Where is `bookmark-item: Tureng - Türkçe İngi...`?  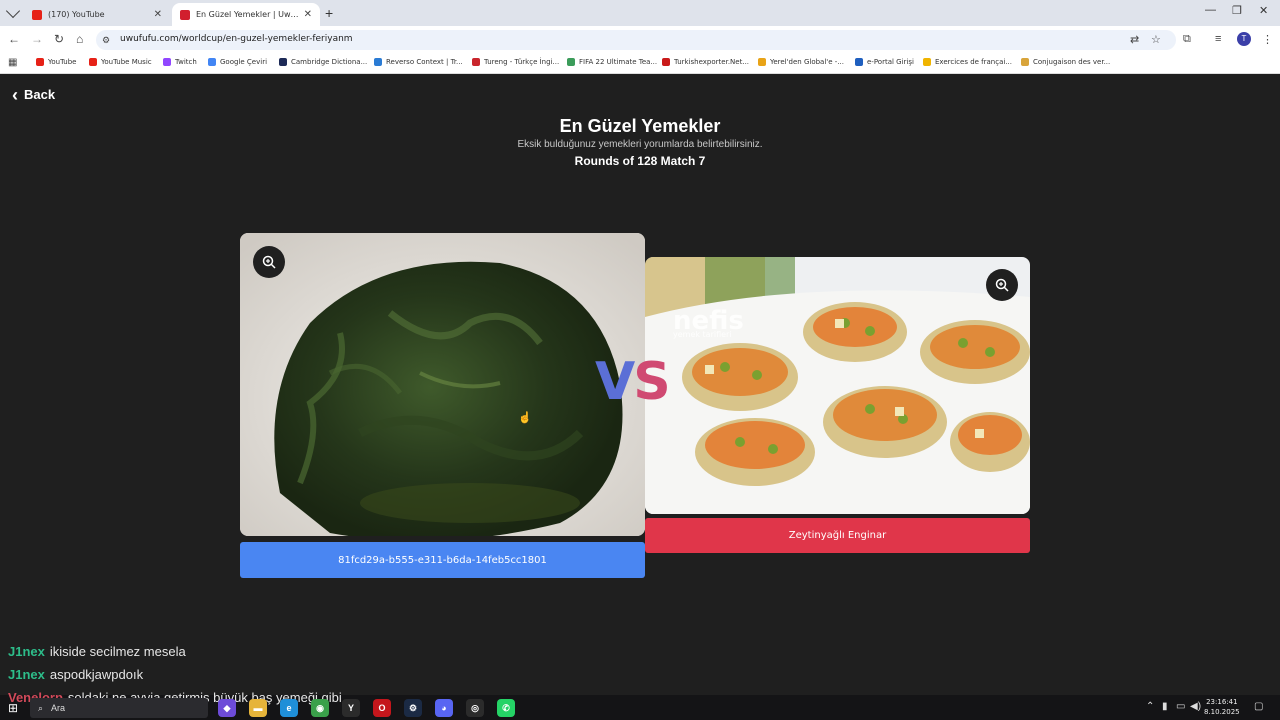 bookmark-item: Tureng - Türkçe İngi... is located at coordinates (515, 62).